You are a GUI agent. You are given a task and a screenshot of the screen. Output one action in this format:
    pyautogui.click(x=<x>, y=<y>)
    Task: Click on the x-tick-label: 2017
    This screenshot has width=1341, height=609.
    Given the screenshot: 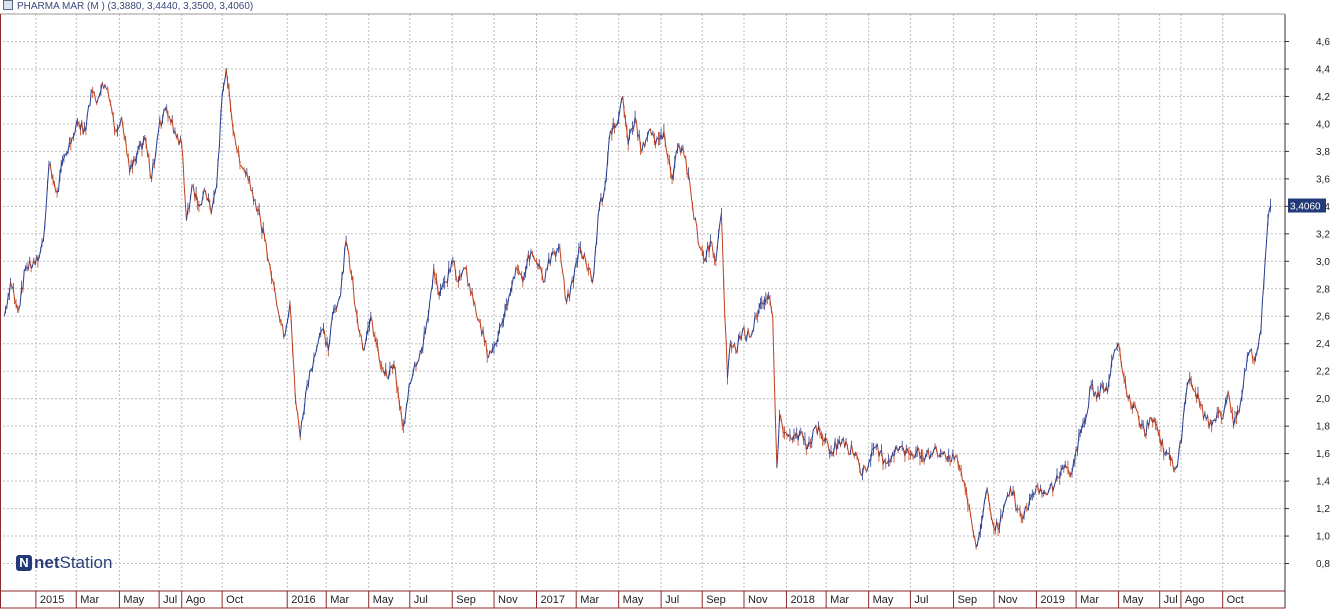 What is the action you would take?
    pyautogui.click(x=552, y=600)
    